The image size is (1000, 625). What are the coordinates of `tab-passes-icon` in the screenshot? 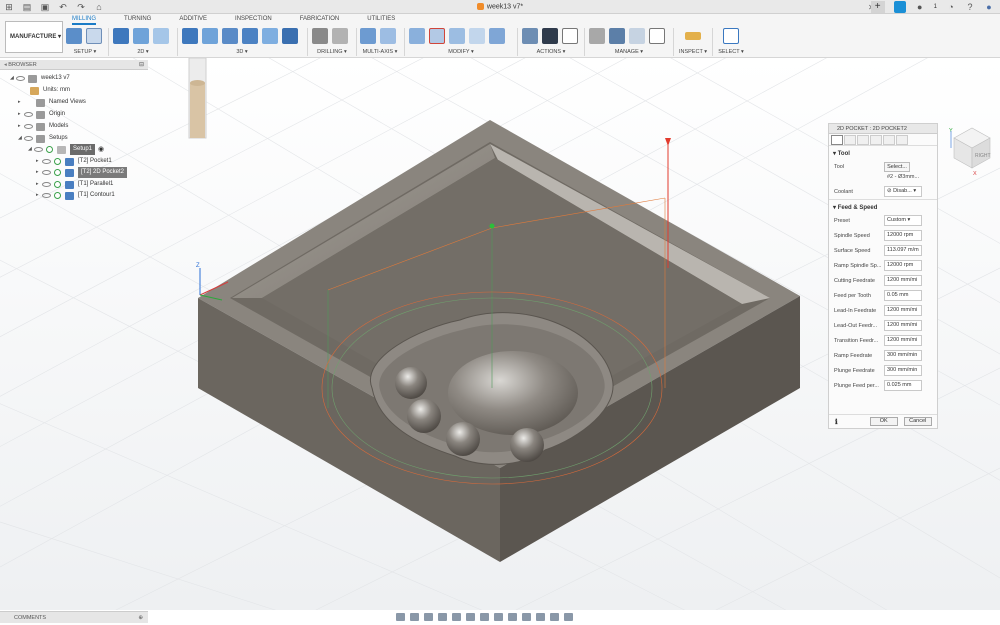 It's located at (876, 140).